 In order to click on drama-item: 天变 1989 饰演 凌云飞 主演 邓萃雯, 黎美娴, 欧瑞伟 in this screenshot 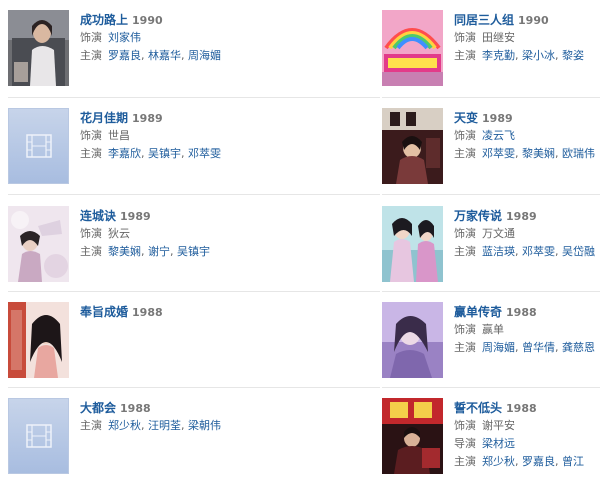, I will do `click(491, 147)`.